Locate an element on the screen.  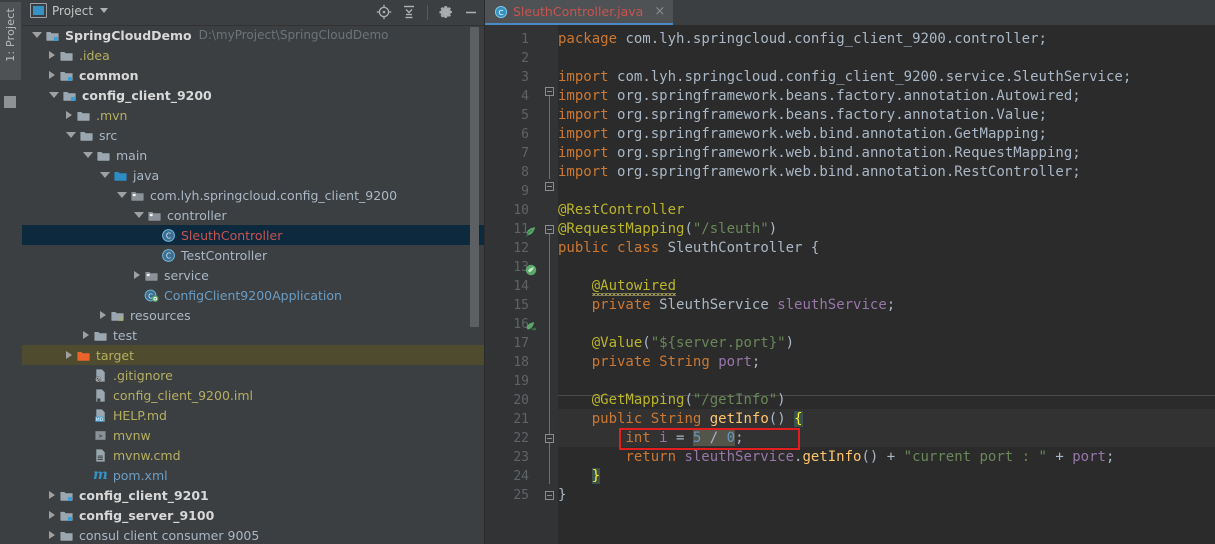
code-line-15: private SleuthService sleuthService; is located at coordinates (726, 305).